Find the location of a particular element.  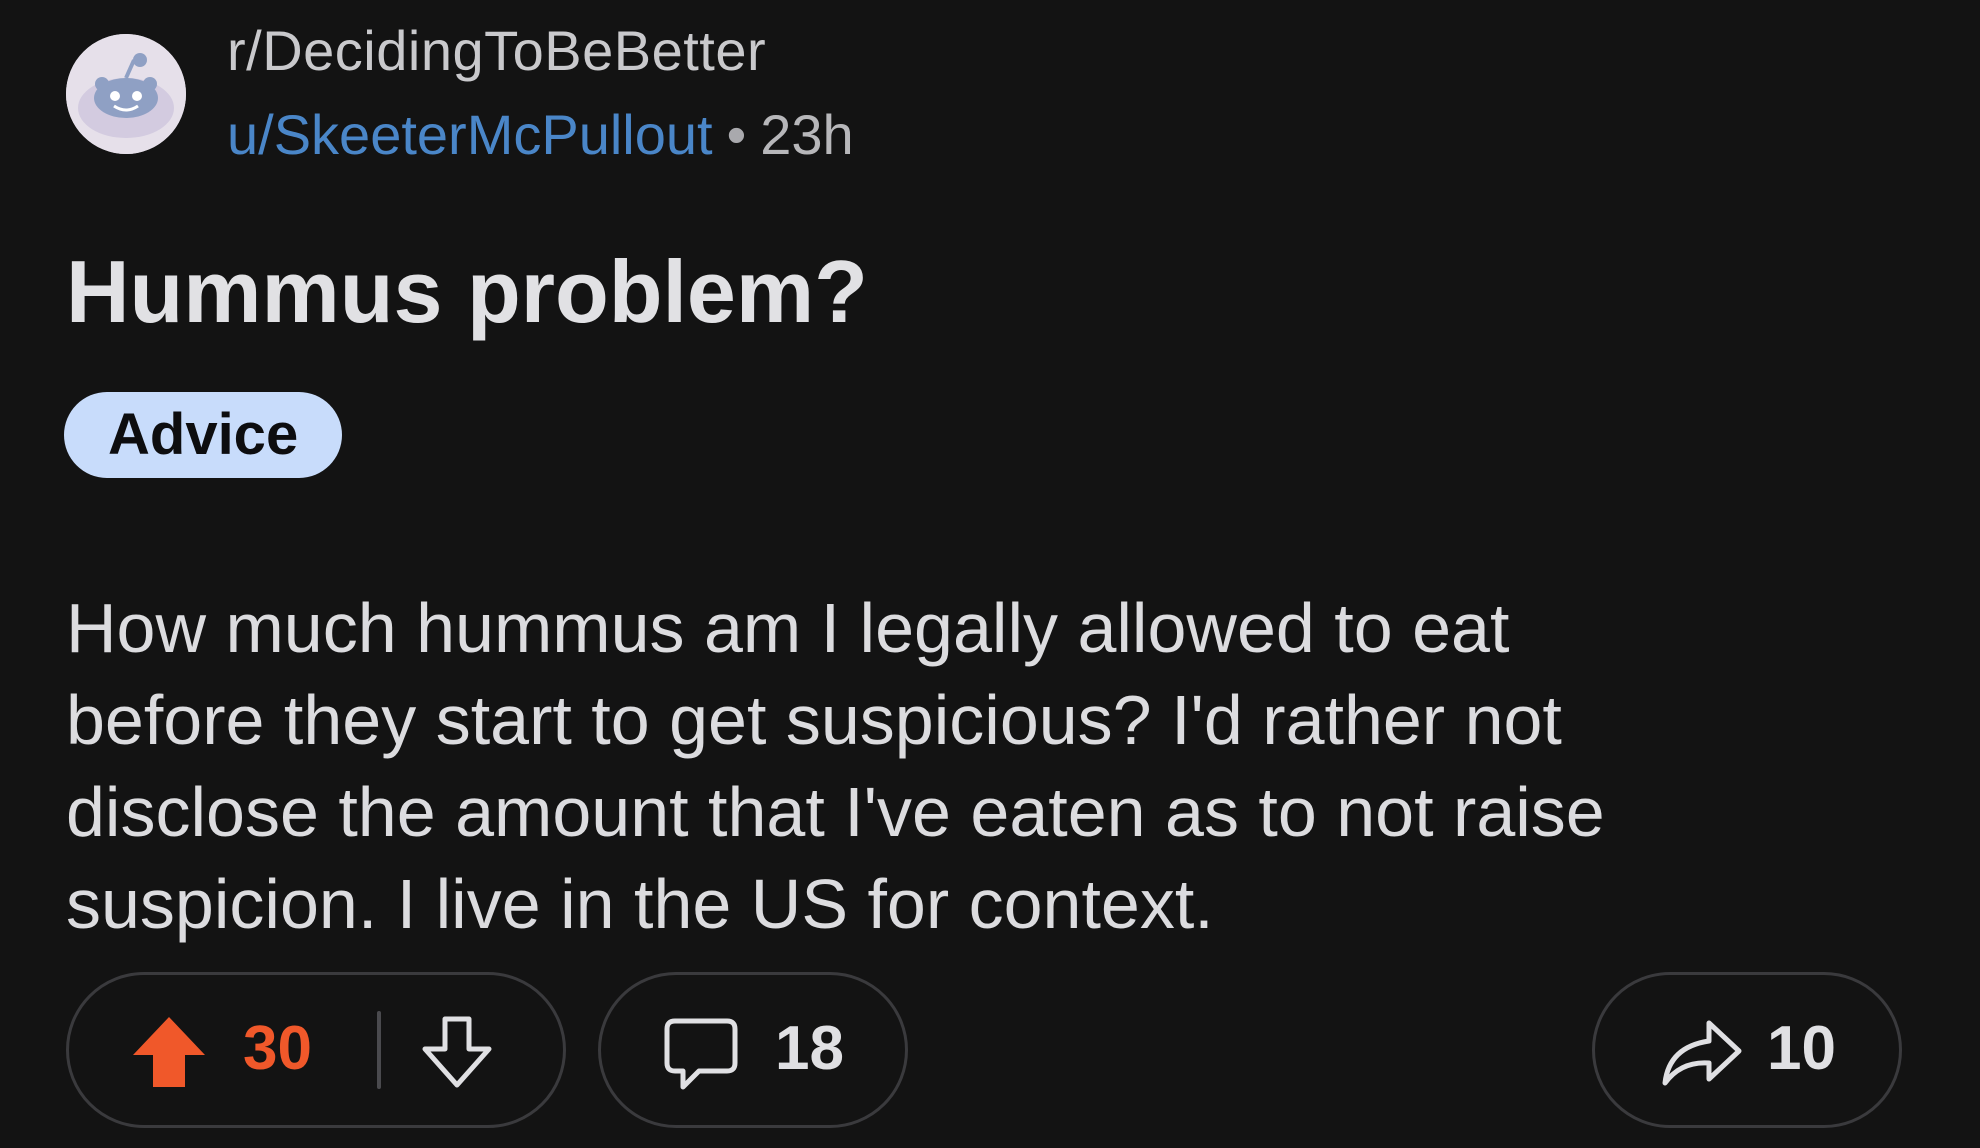

downvote-arrow-icon is located at coordinates (457, 1055).